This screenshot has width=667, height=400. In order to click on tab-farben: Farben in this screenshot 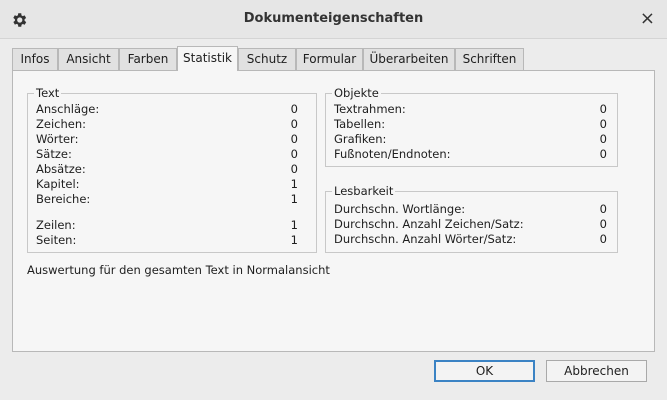, I will do `click(148, 59)`.